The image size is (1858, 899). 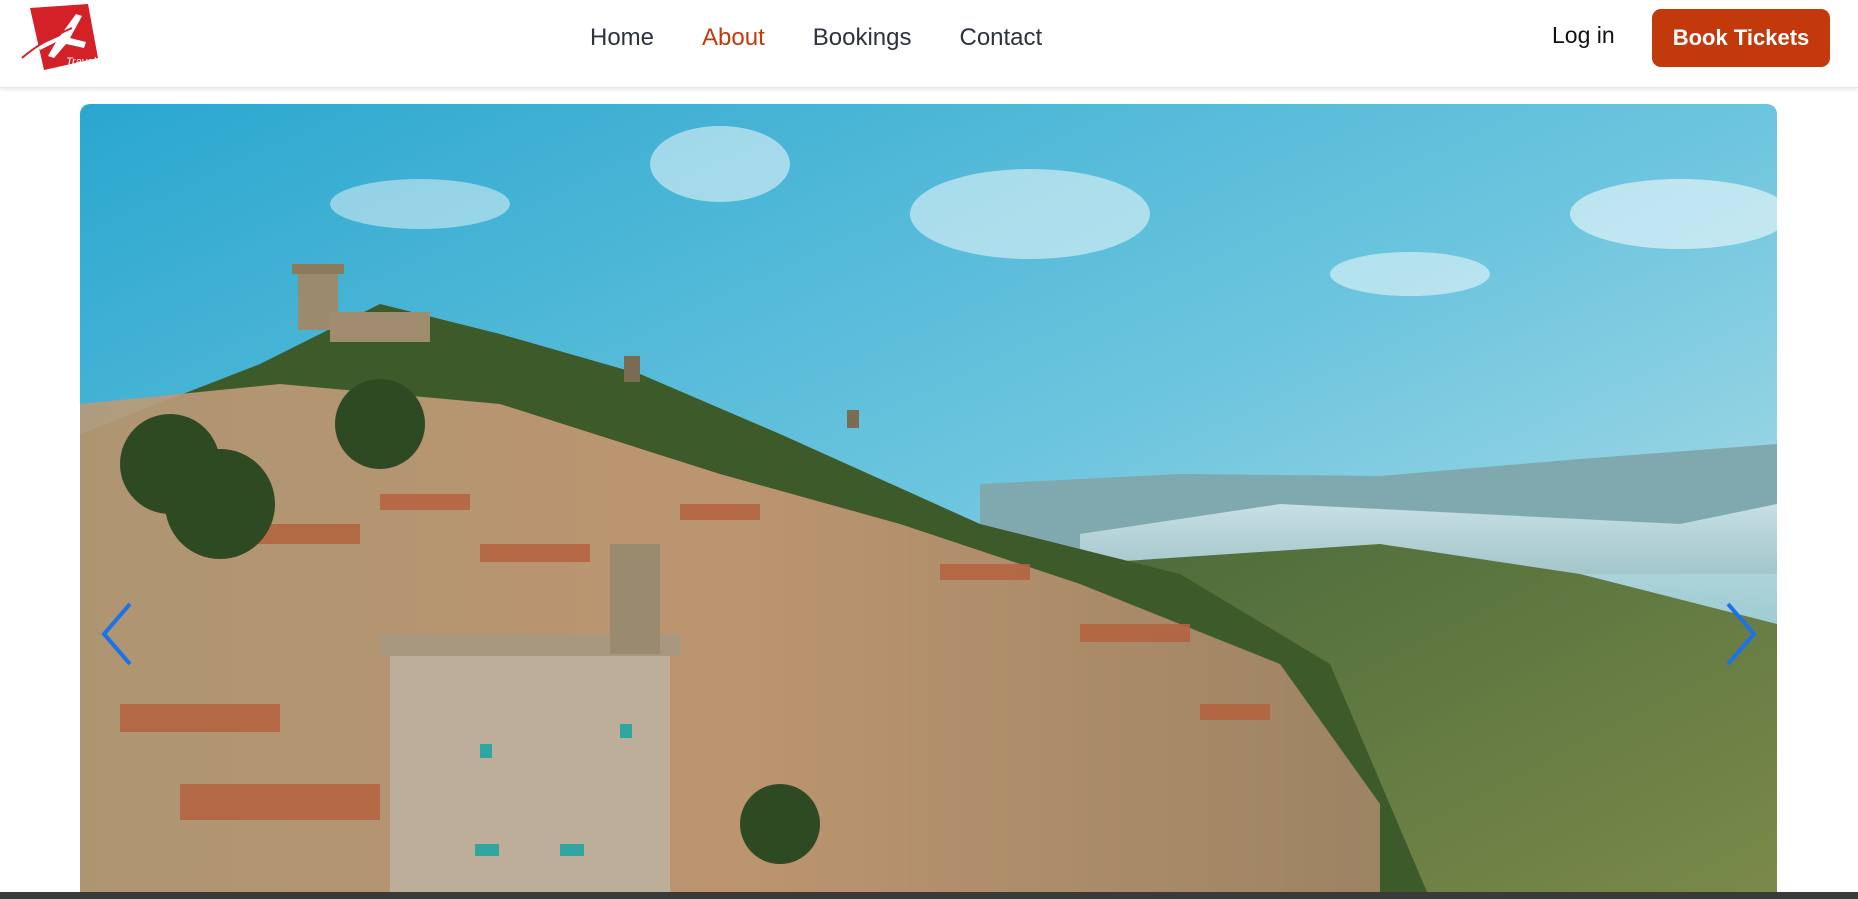 I want to click on brand-logo: Travel, so click(x=61, y=38).